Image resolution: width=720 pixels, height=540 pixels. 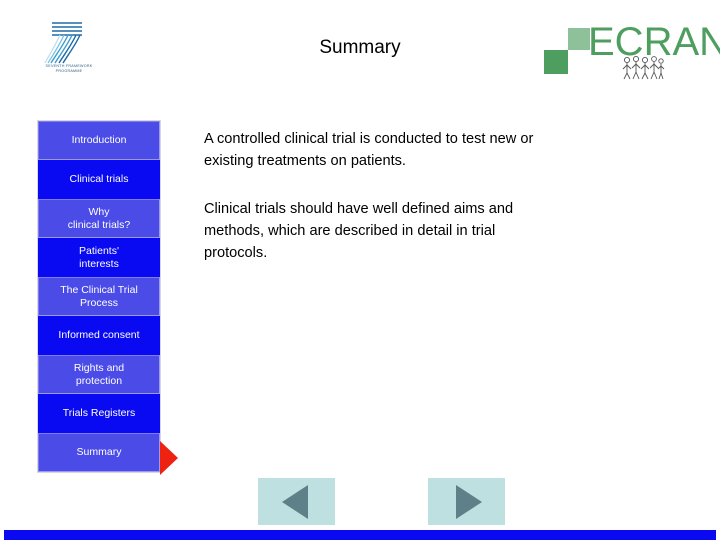 I want to click on ecran-light-square-icon, so click(x=579, y=39).